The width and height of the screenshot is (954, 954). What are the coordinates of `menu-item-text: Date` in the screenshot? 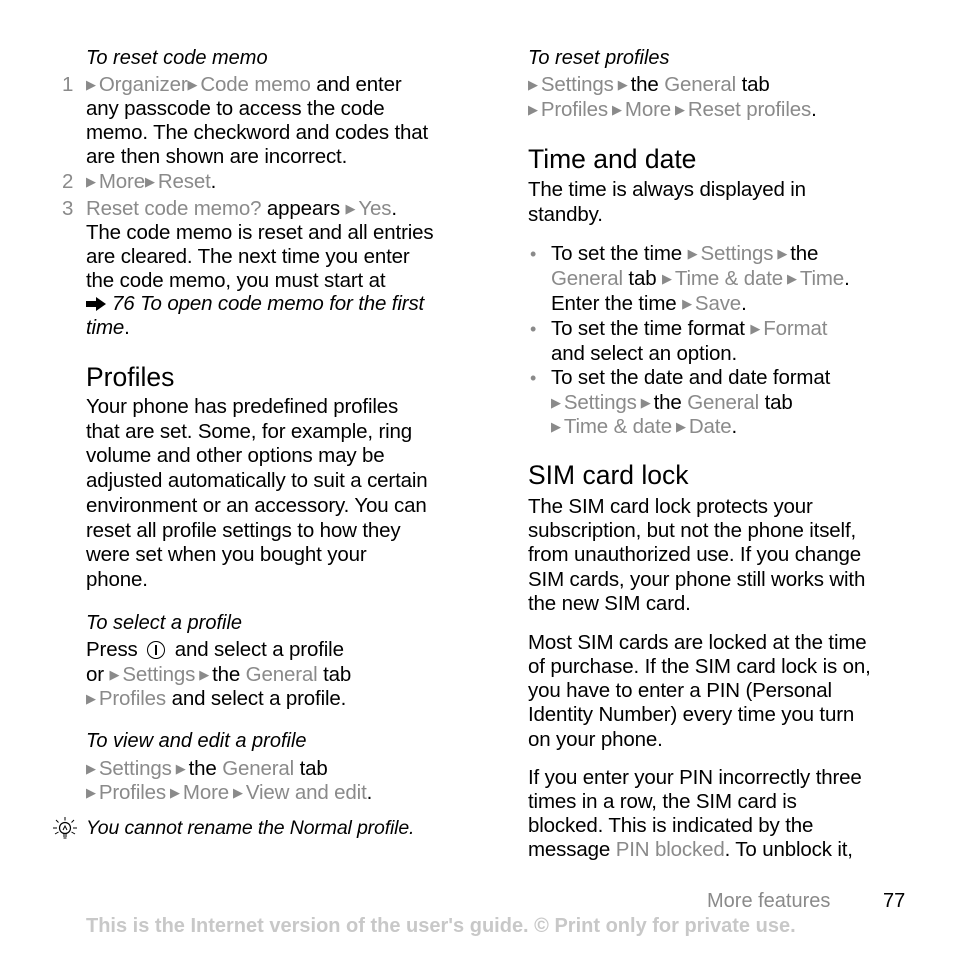 It's located at (710, 426).